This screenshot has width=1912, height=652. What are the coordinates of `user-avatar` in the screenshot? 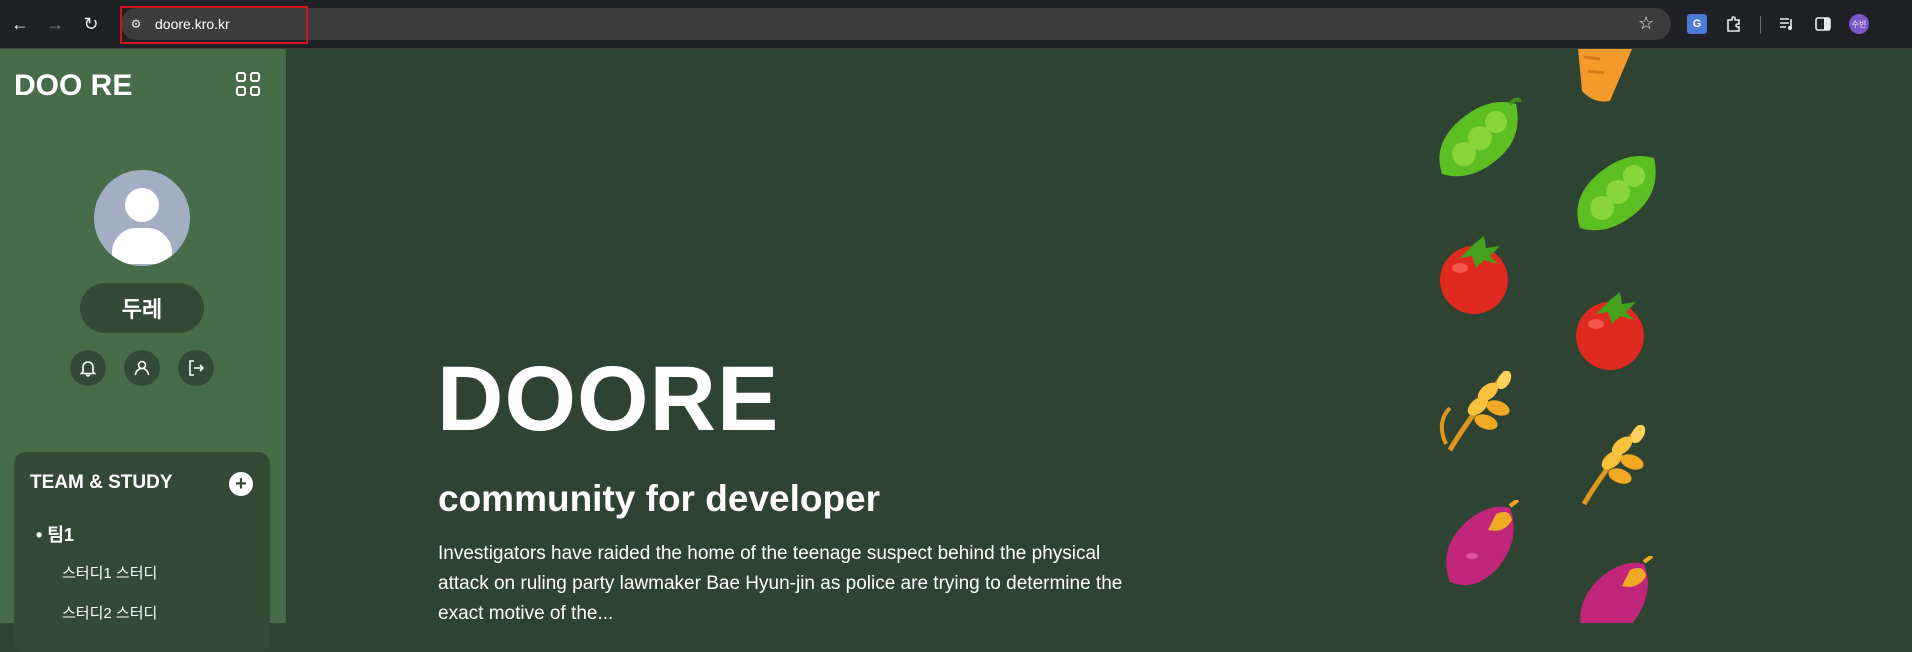 It's located at (142, 218).